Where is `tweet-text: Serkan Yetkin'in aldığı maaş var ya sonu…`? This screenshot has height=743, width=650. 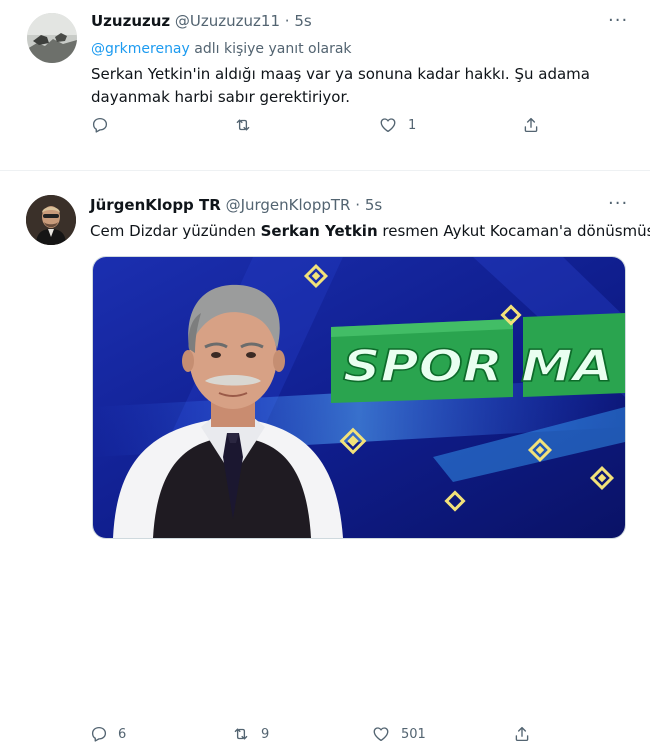 tweet-text: Serkan Yetkin'in aldığı maaş var ya sonu… is located at coordinates (340, 85).